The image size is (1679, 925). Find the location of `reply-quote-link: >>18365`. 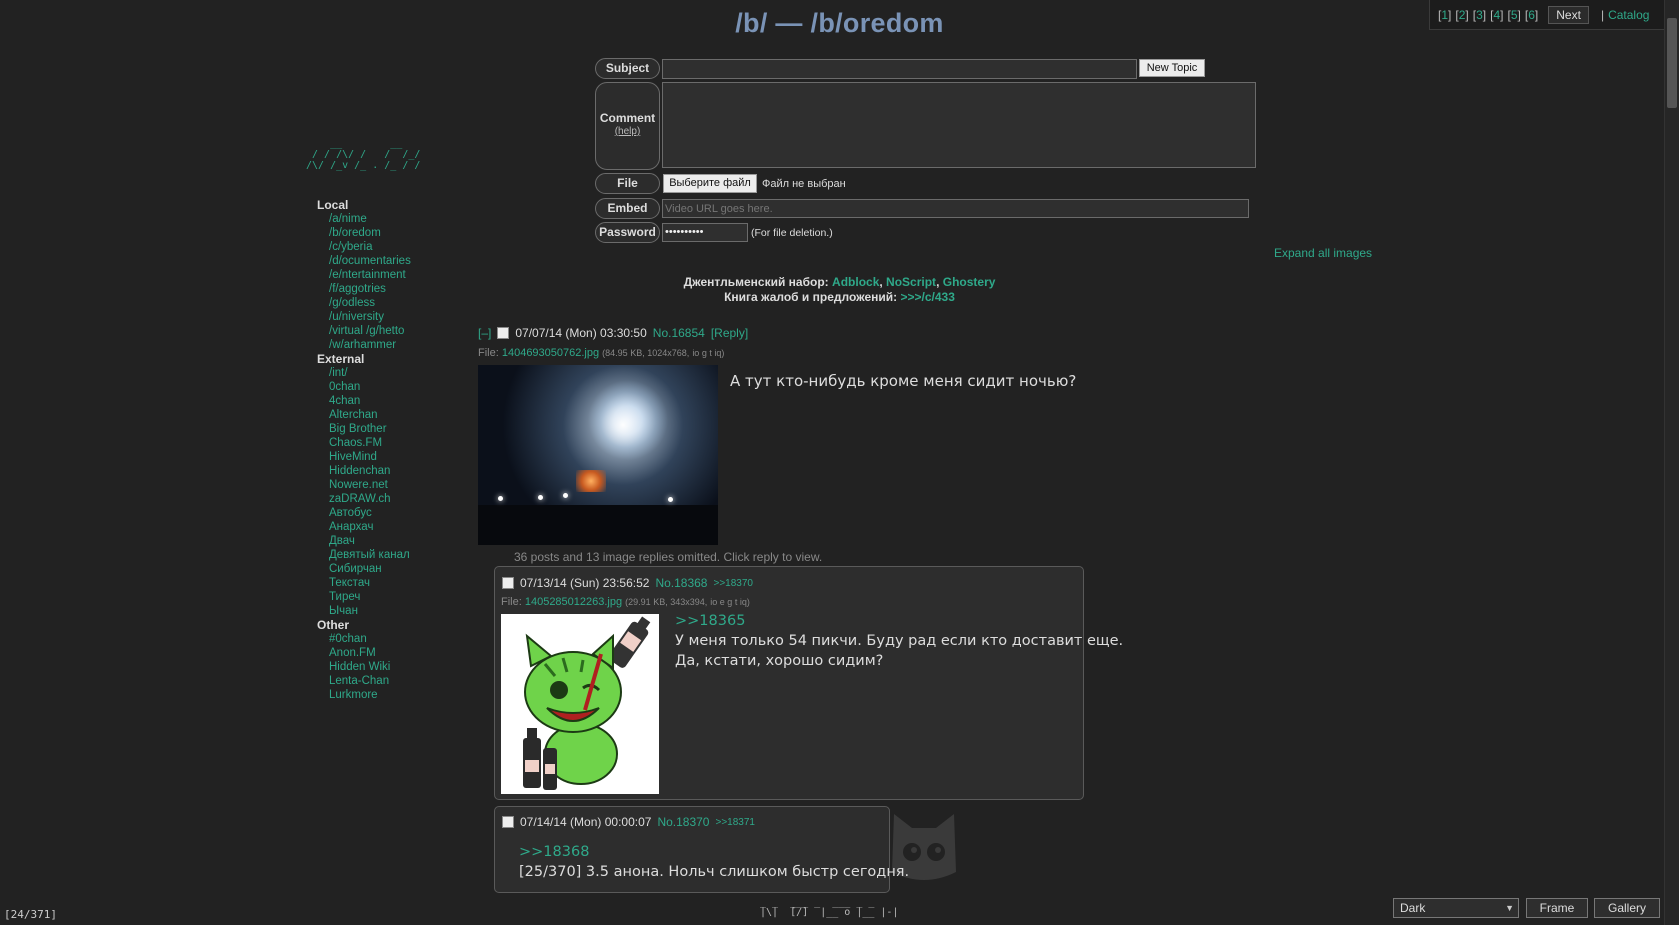

reply-quote-link: >>18365 is located at coordinates (899, 621).